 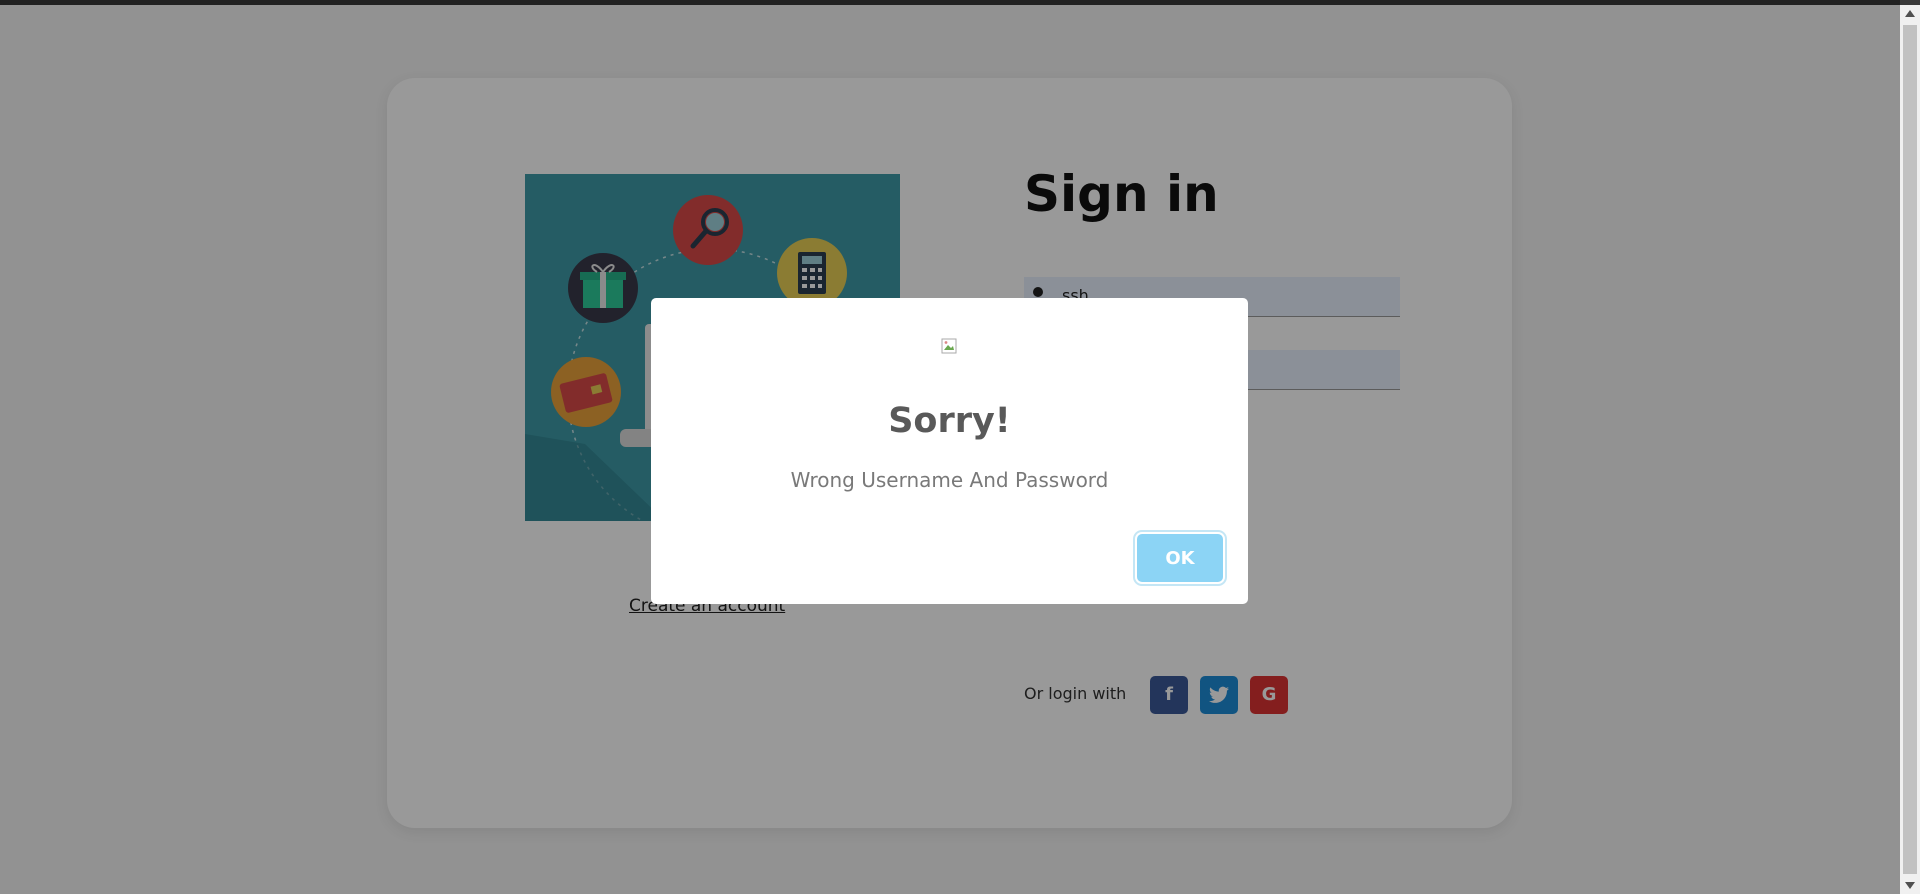 What do you see at coordinates (949, 451) in the screenshot?
I see `error-dialog: Sorry! Wrong Username And Password OK` at bounding box center [949, 451].